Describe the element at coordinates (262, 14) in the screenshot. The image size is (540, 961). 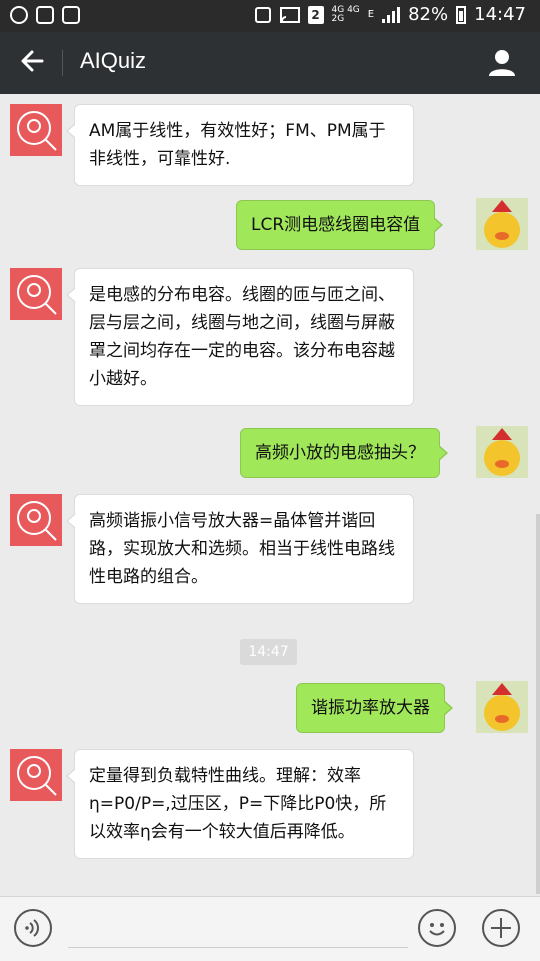
I see `recycle-icon` at that location.